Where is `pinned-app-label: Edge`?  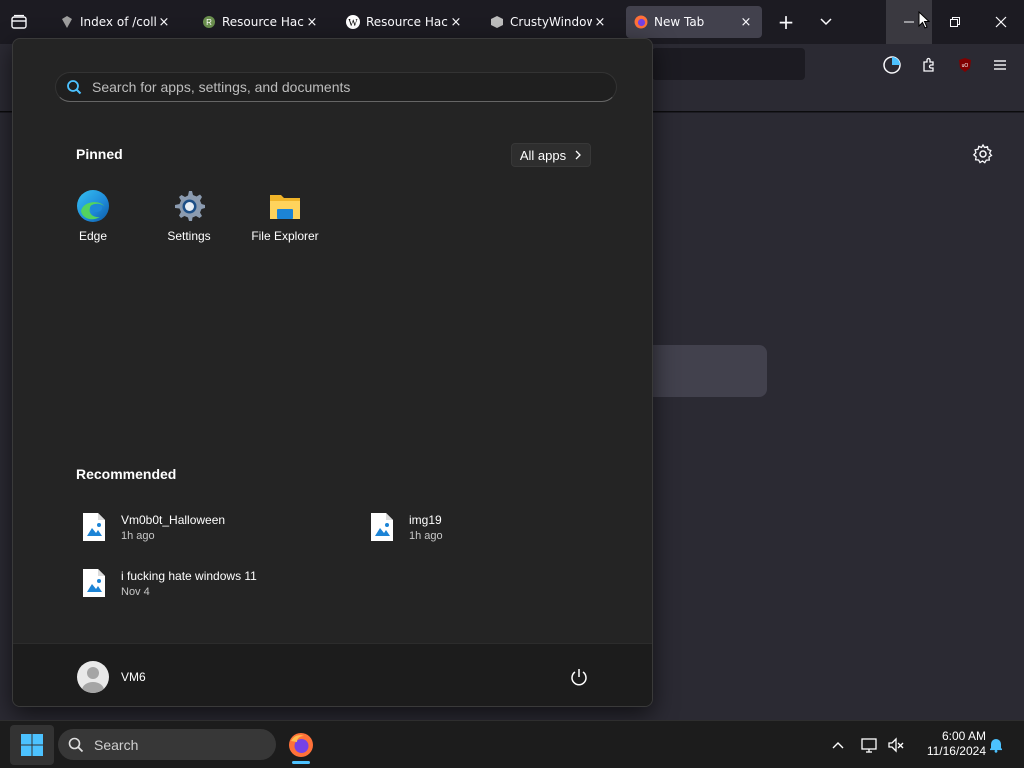 pinned-app-label: Edge is located at coordinates (93, 236).